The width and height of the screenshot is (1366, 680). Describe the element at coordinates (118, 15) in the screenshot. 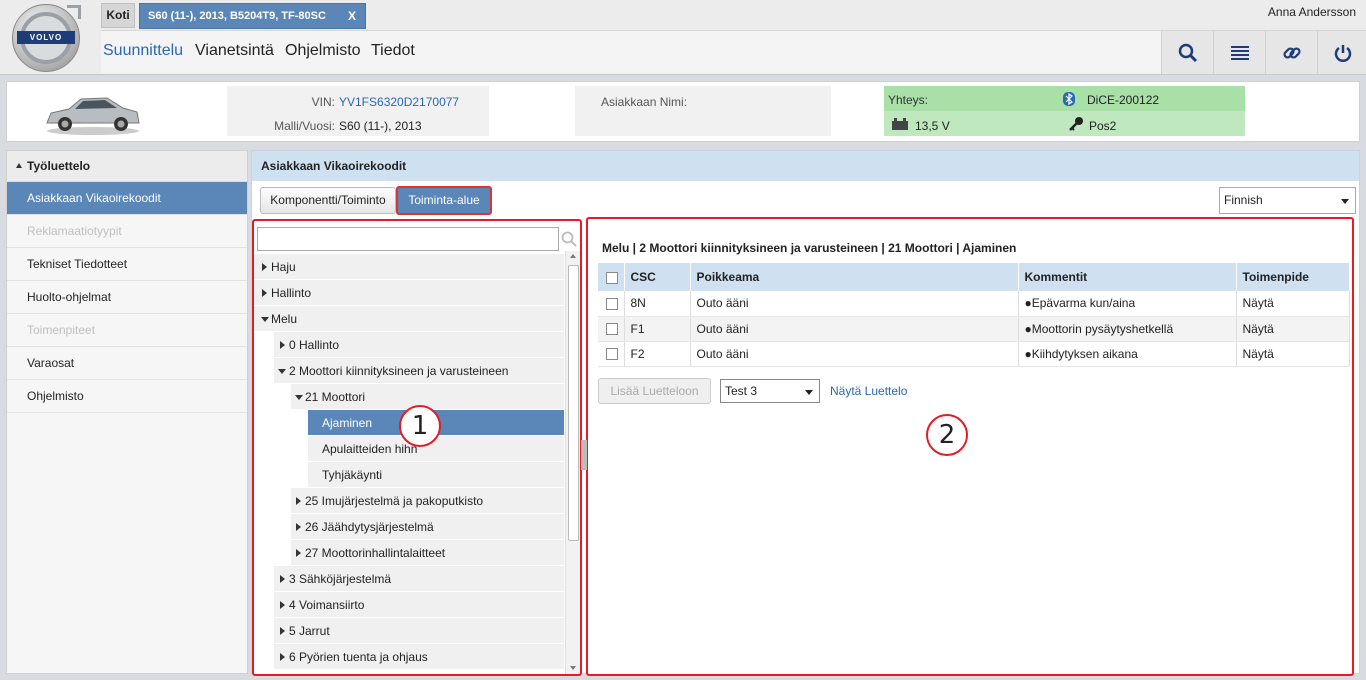

I see `tab-home: Koti` at that location.